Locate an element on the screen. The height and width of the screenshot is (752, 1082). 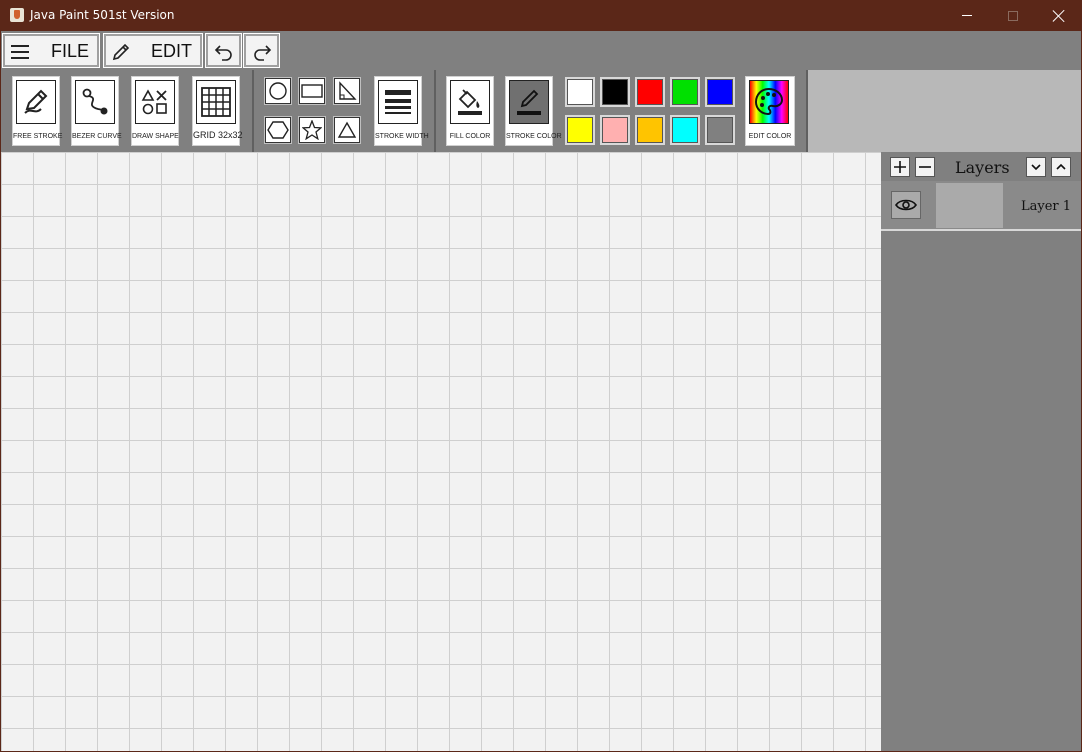
undo-button is located at coordinates (223, 50).